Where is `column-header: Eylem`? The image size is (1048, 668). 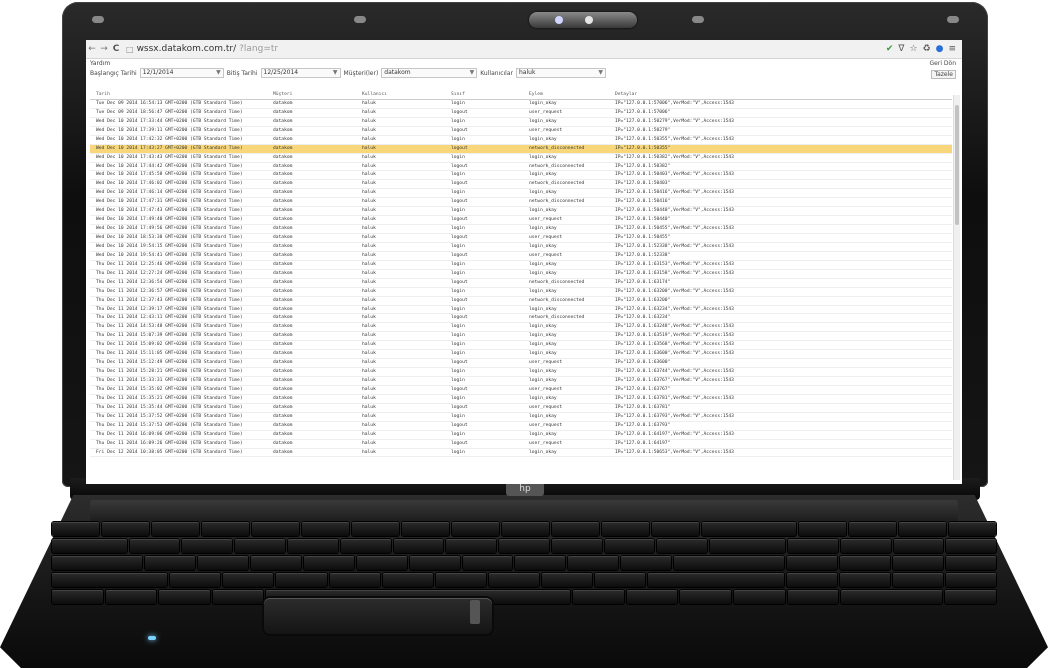 column-header: Eylem is located at coordinates (566, 95).